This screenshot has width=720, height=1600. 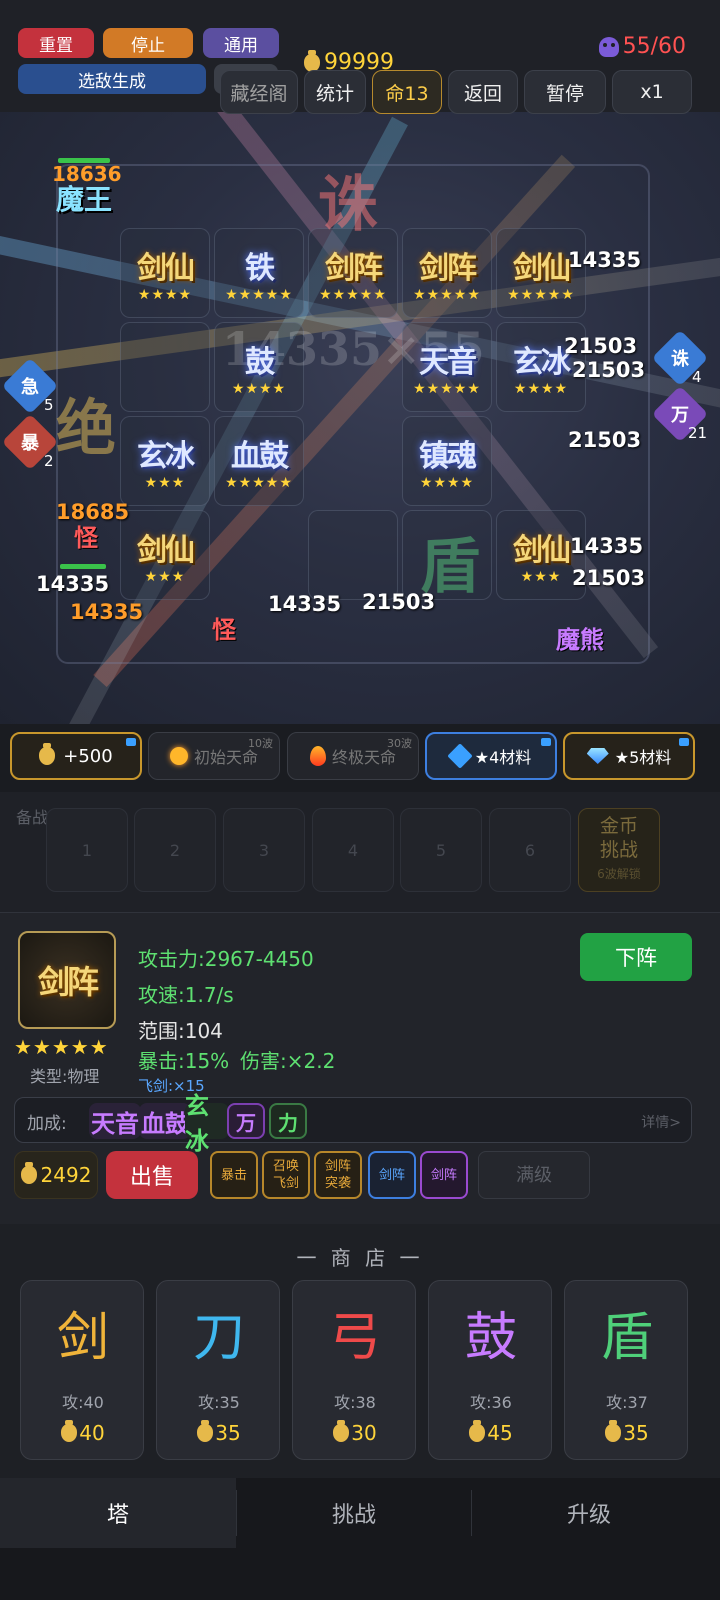 What do you see at coordinates (441, 850) in the screenshot?
I see `bench-slot: 5` at bounding box center [441, 850].